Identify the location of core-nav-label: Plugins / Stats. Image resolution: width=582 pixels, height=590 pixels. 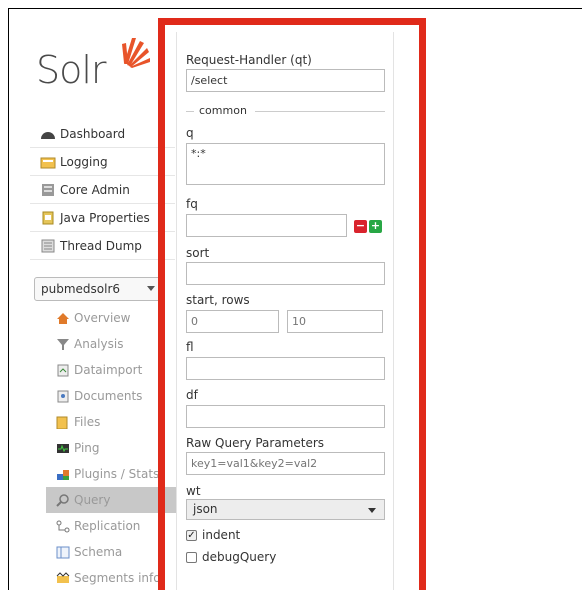
(117, 474).